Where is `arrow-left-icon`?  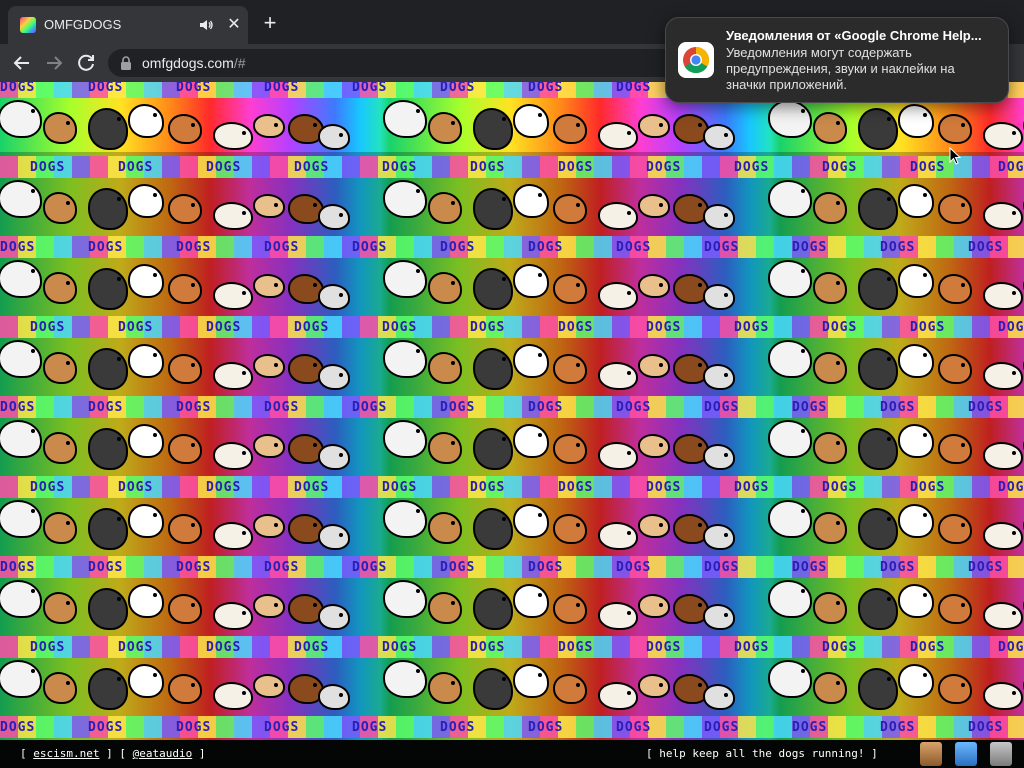 arrow-left-icon is located at coordinates (22, 63).